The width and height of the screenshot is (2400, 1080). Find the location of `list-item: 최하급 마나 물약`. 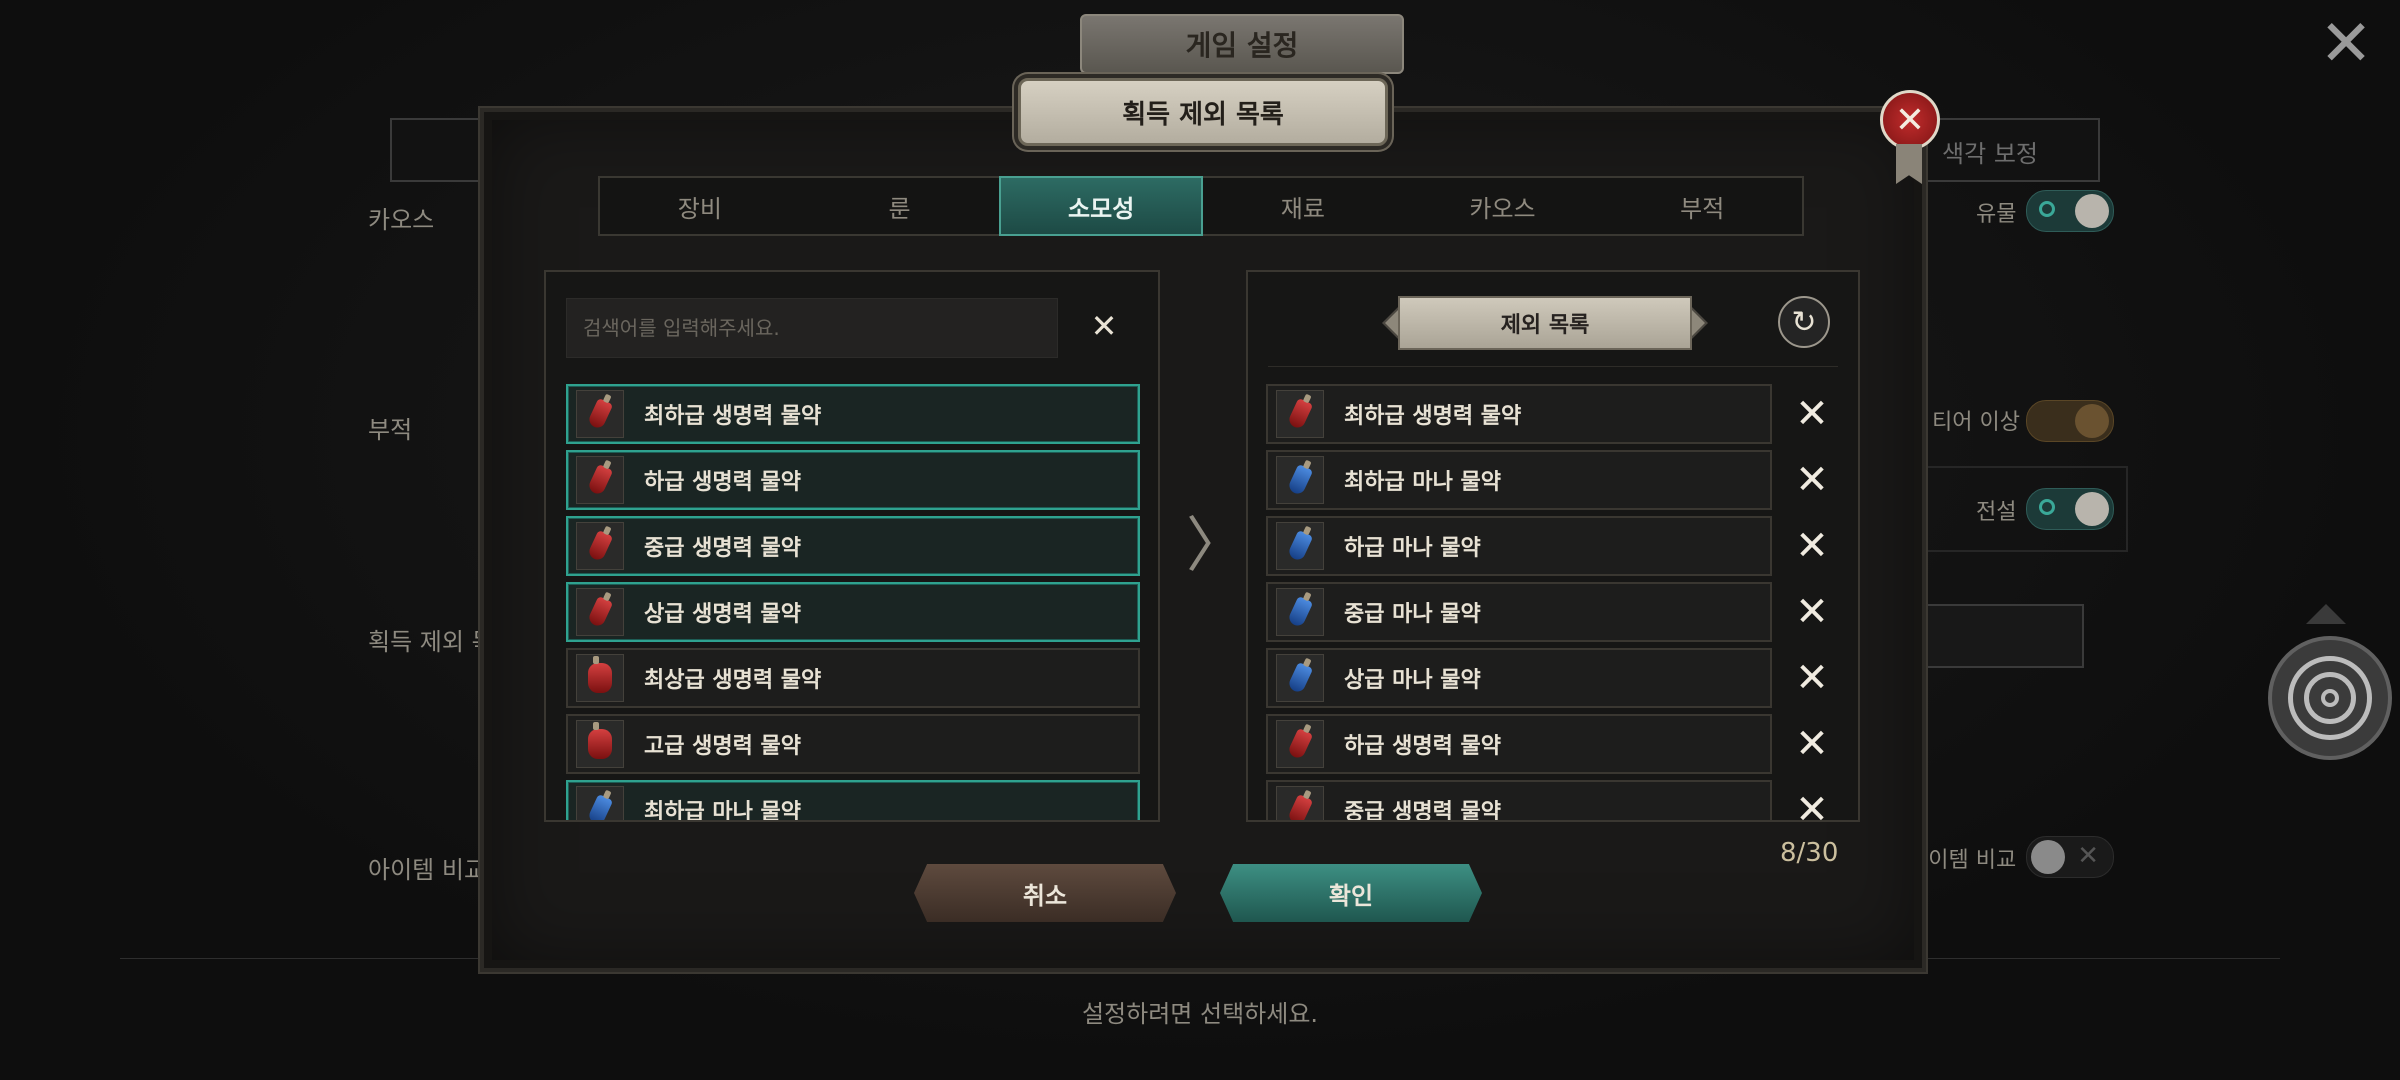

list-item: 최하급 마나 물약 is located at coordinates (853, 801).